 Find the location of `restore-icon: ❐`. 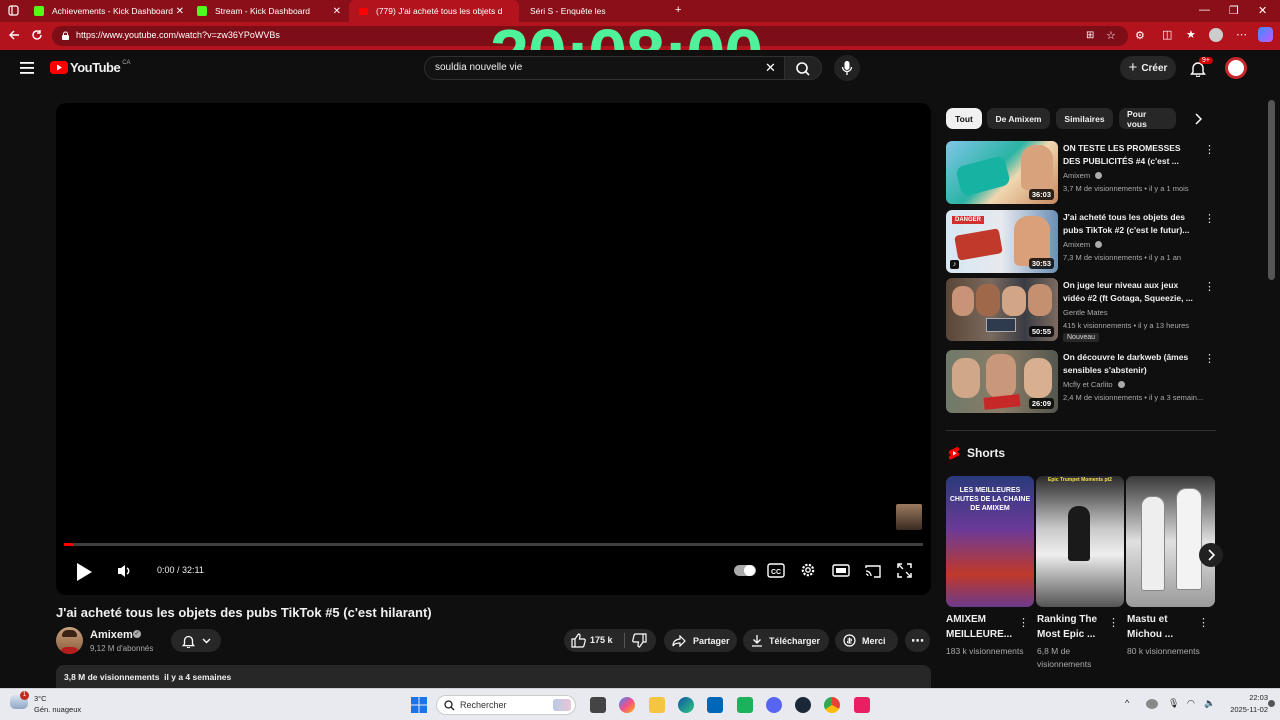

restore-icon: ❐ is located at coordinates (1234, 10).